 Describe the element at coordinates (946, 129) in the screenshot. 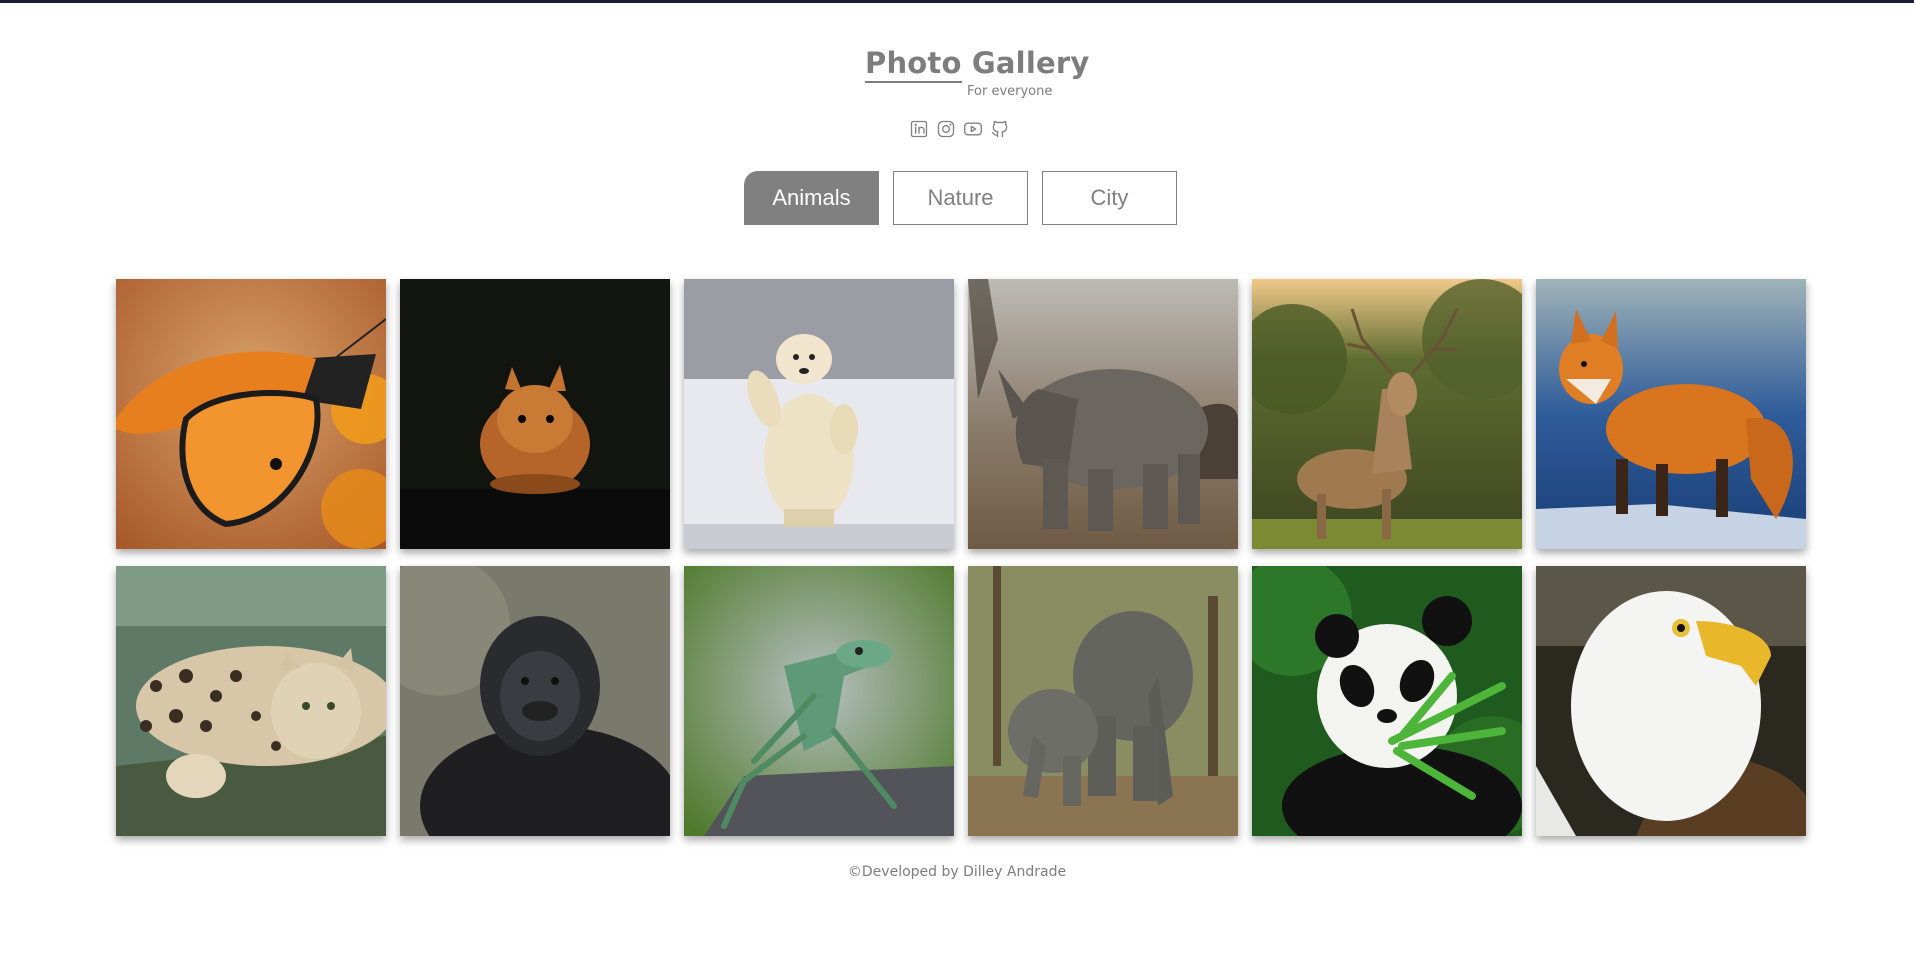

I see `instagram-icon` at that location.